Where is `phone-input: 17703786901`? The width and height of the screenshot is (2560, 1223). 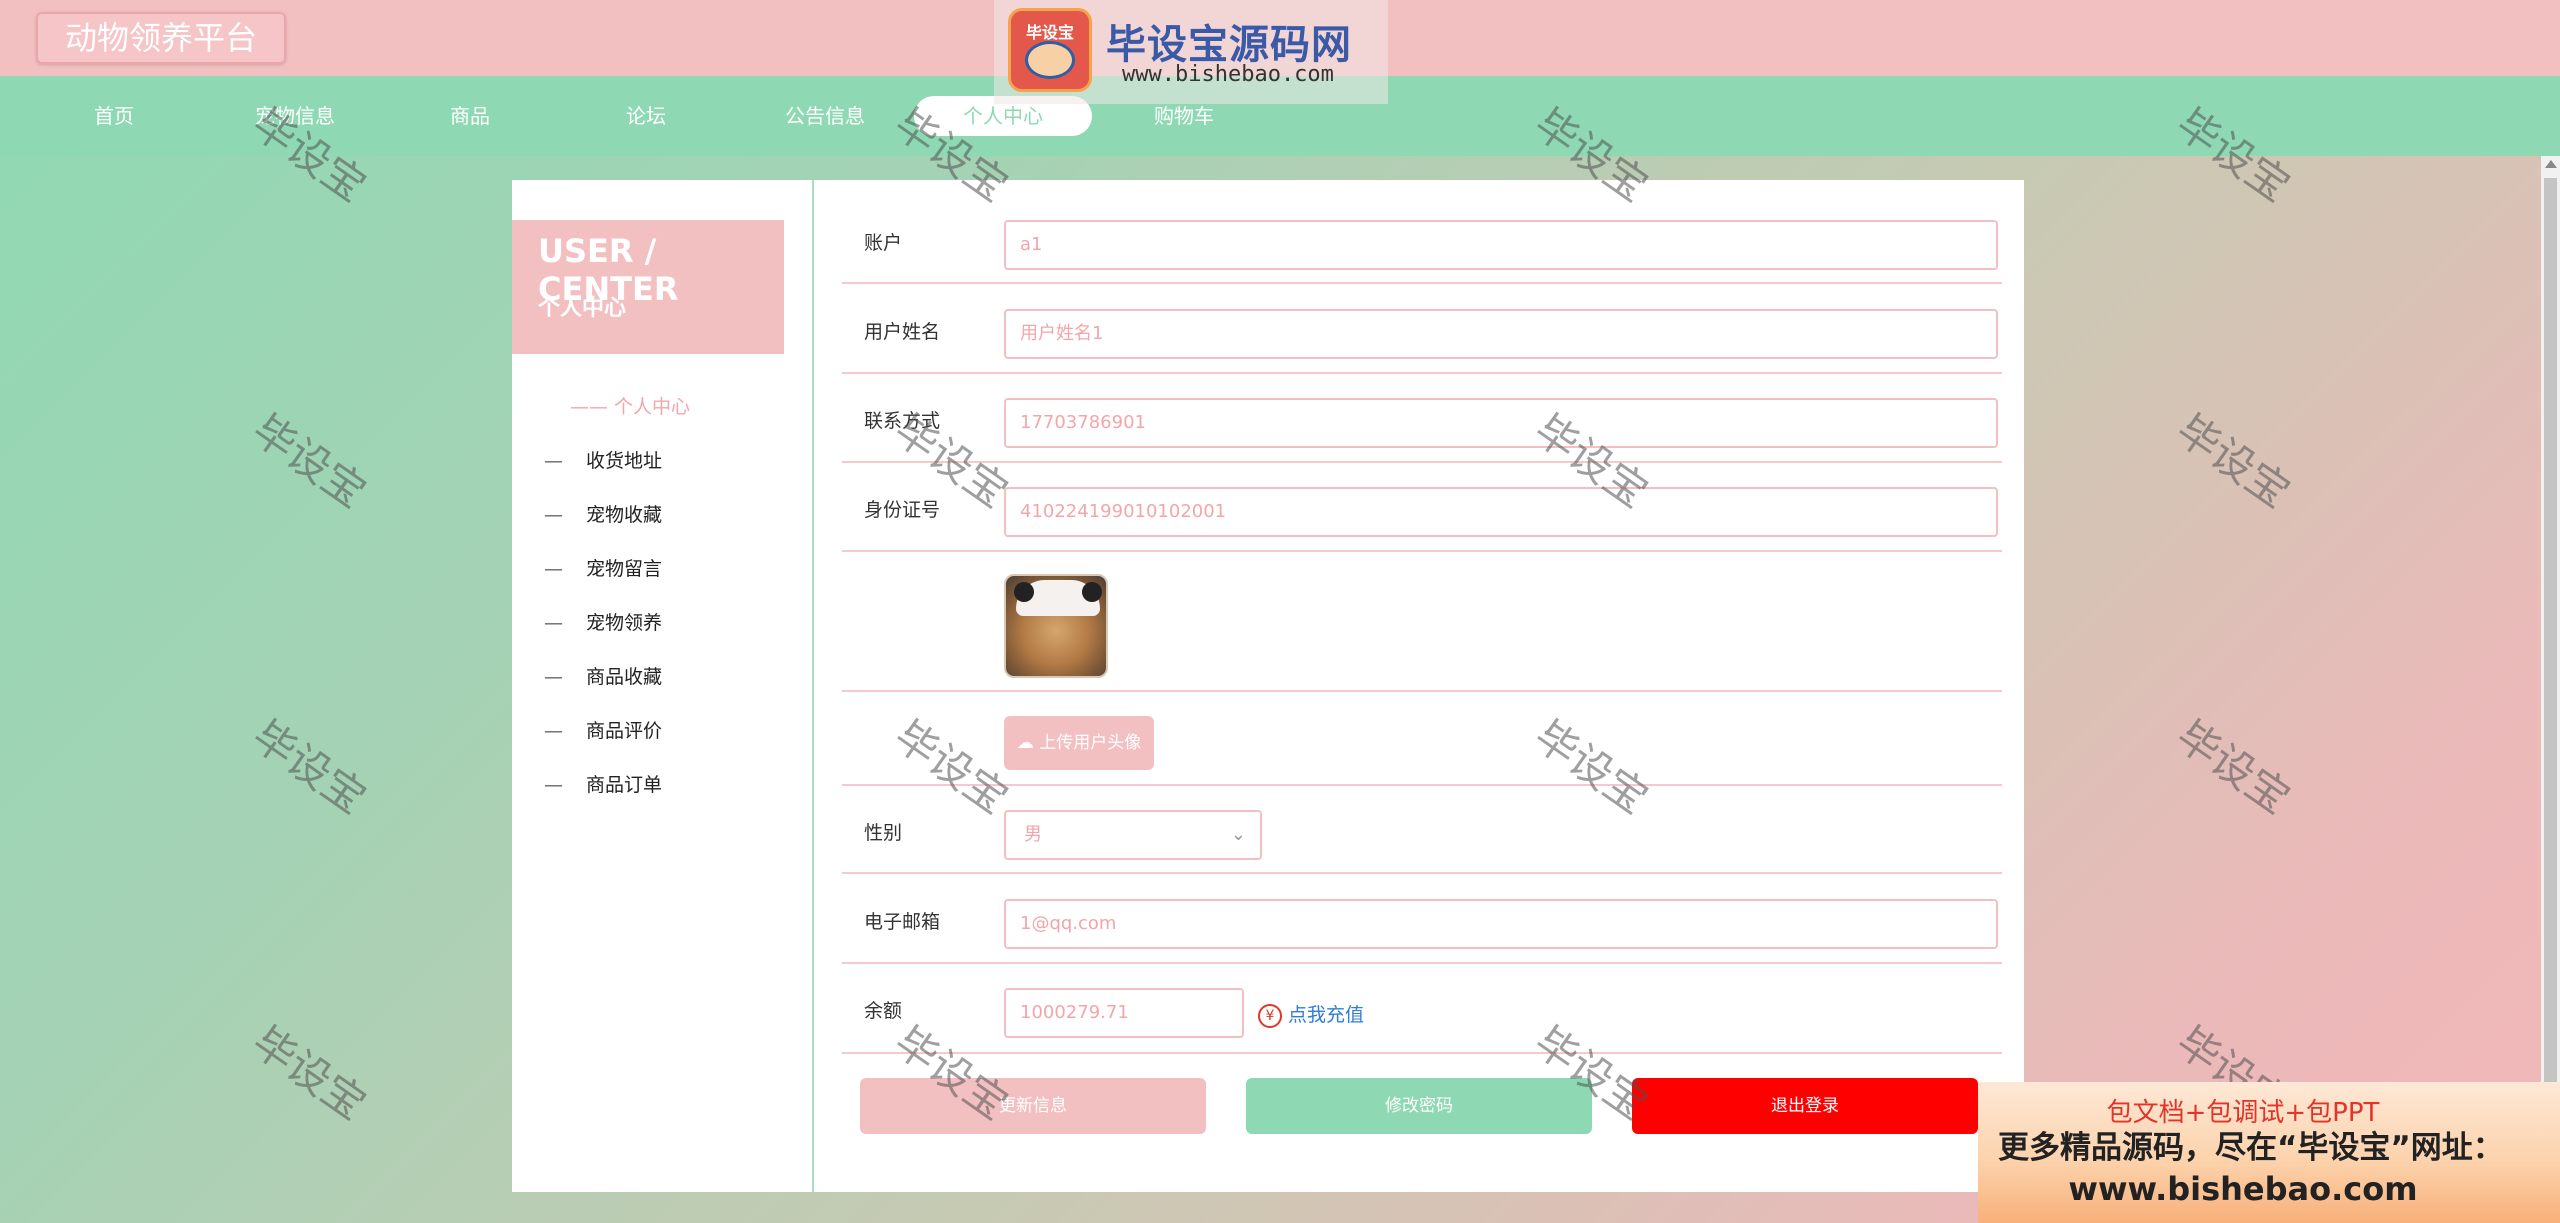
phone-input: 17703786901 is located at coordinates (1501, 423).